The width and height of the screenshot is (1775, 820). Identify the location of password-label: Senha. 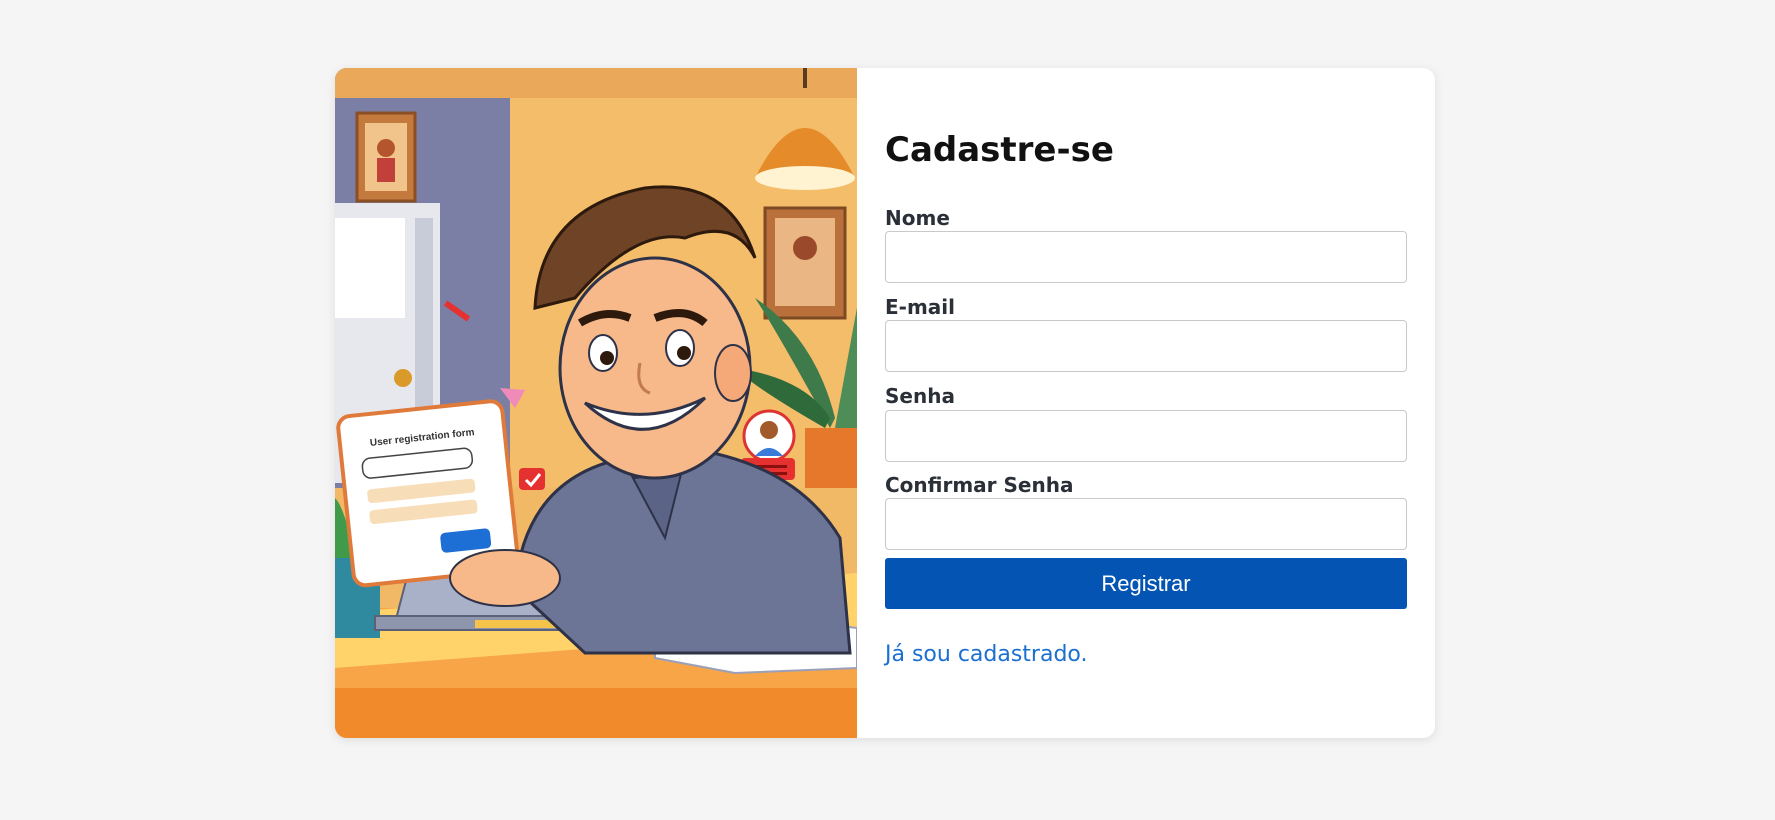
(920, 396).